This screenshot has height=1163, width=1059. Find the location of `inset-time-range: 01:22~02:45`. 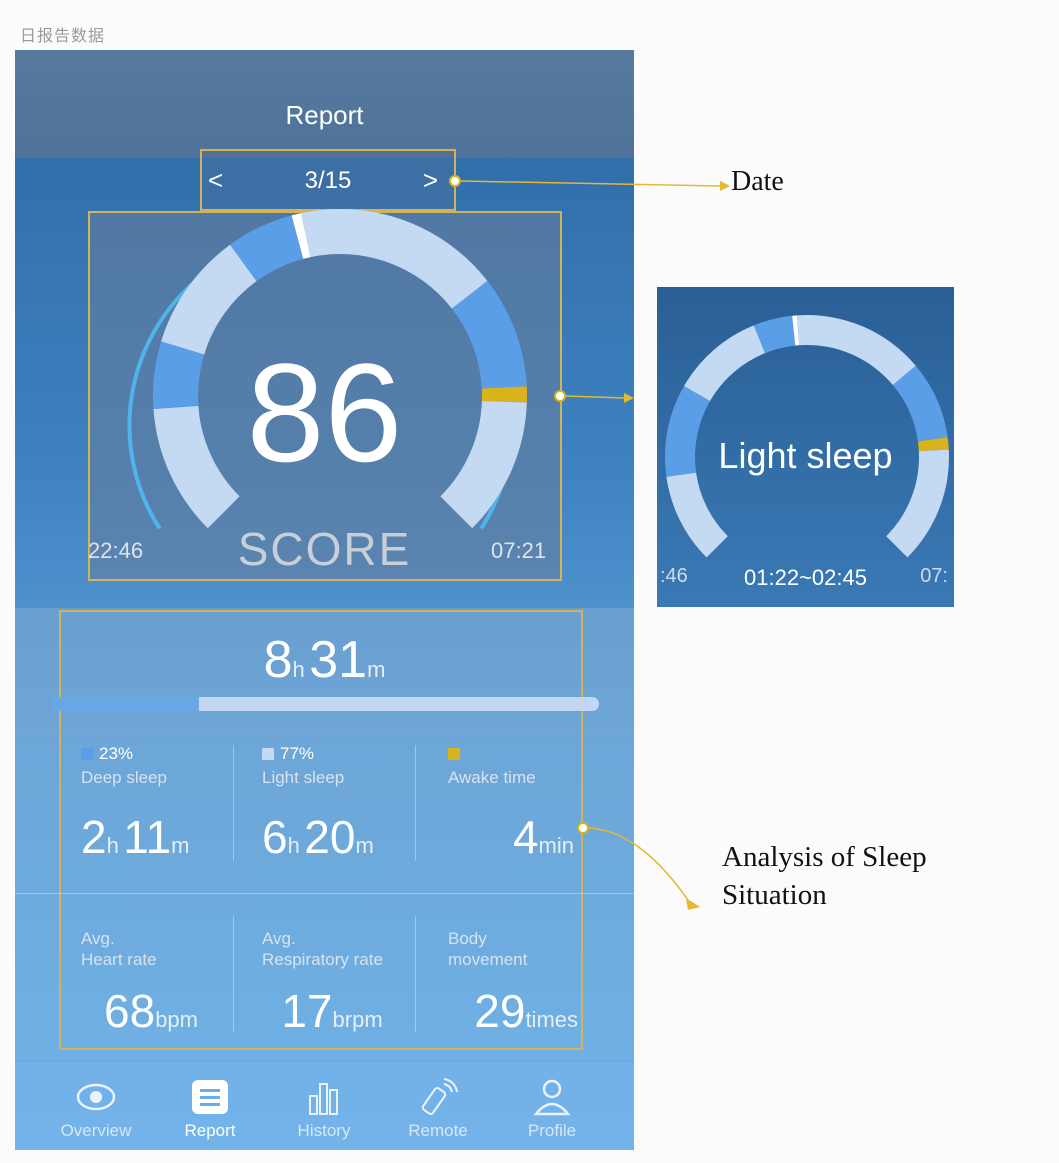

inset-time-range: 01:22~02:45 is located at coordinates (805, 577).